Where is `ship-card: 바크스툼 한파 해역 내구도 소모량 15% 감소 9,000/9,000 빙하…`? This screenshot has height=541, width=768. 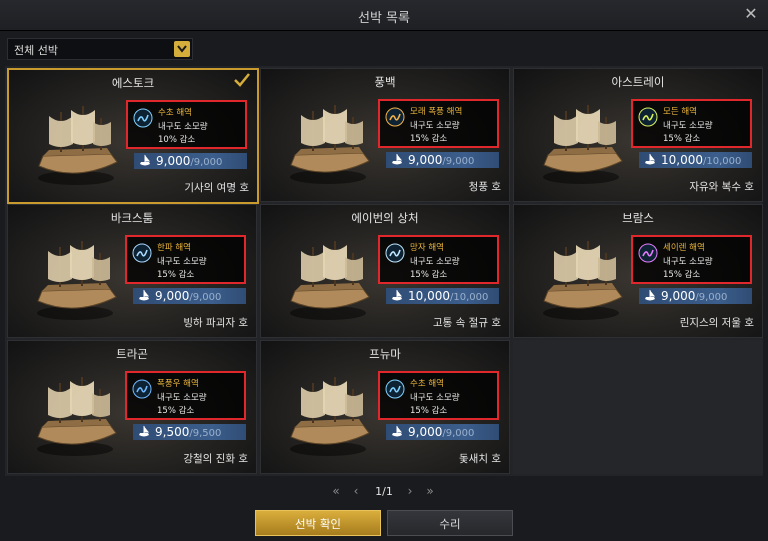 ship-card: 바크스툼 한파 해역 내구도 소모량 15% 감소 9,000/9,000 빙하… is located at coordinates (132, 271).